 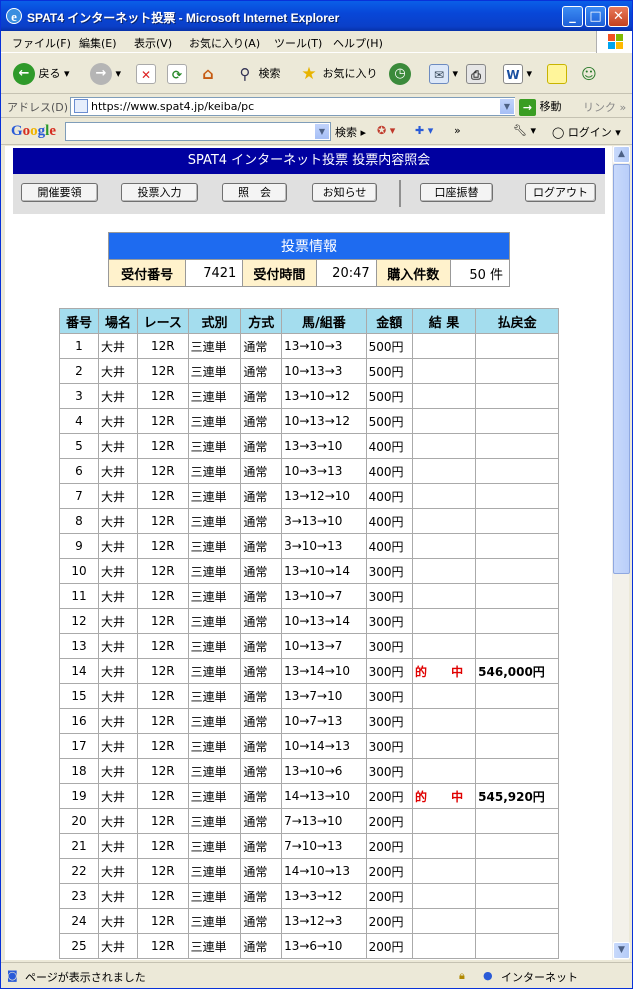 What do you see at coordinates (79, 896) in the screenshot?
I see `cell-number: 23` at bounding box center [79, 896].